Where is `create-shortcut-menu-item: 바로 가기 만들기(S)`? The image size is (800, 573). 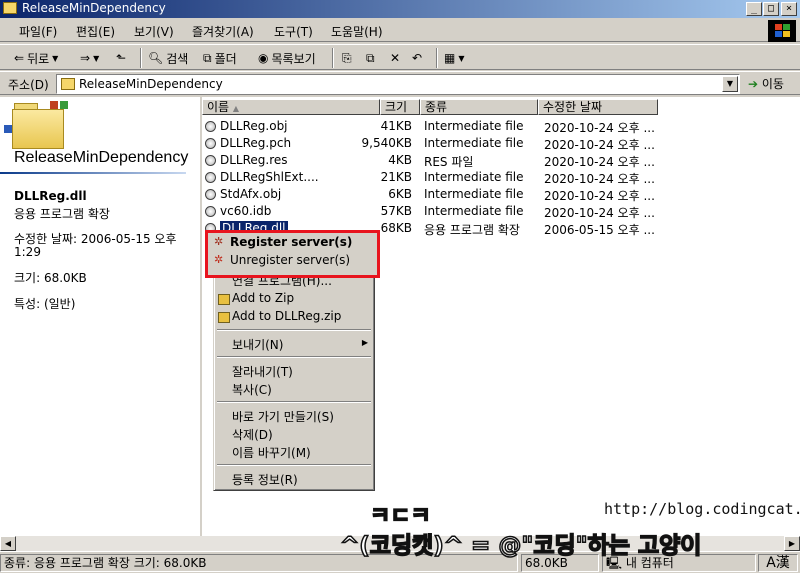
create-shortcut-menu-item: 바로 가기 만들기(S) is located at coordinates (283, 416).